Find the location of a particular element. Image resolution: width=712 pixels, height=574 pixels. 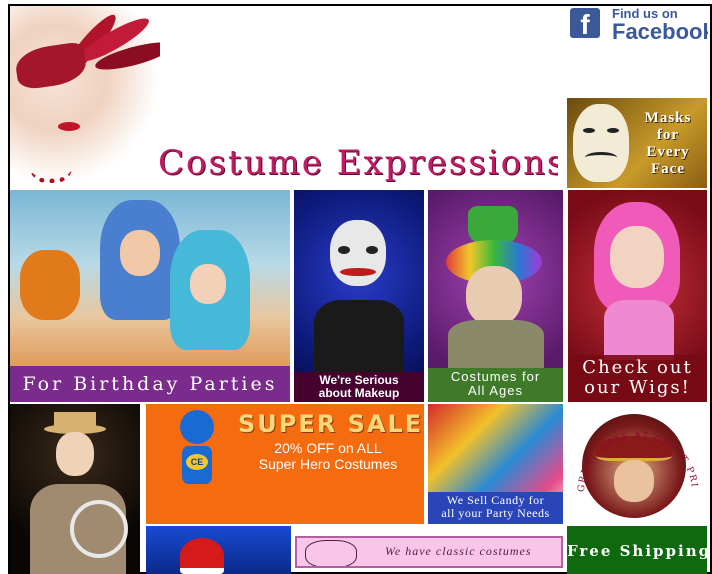

masks-promo: Masks for Every Face is located at coordinates (637, 143).